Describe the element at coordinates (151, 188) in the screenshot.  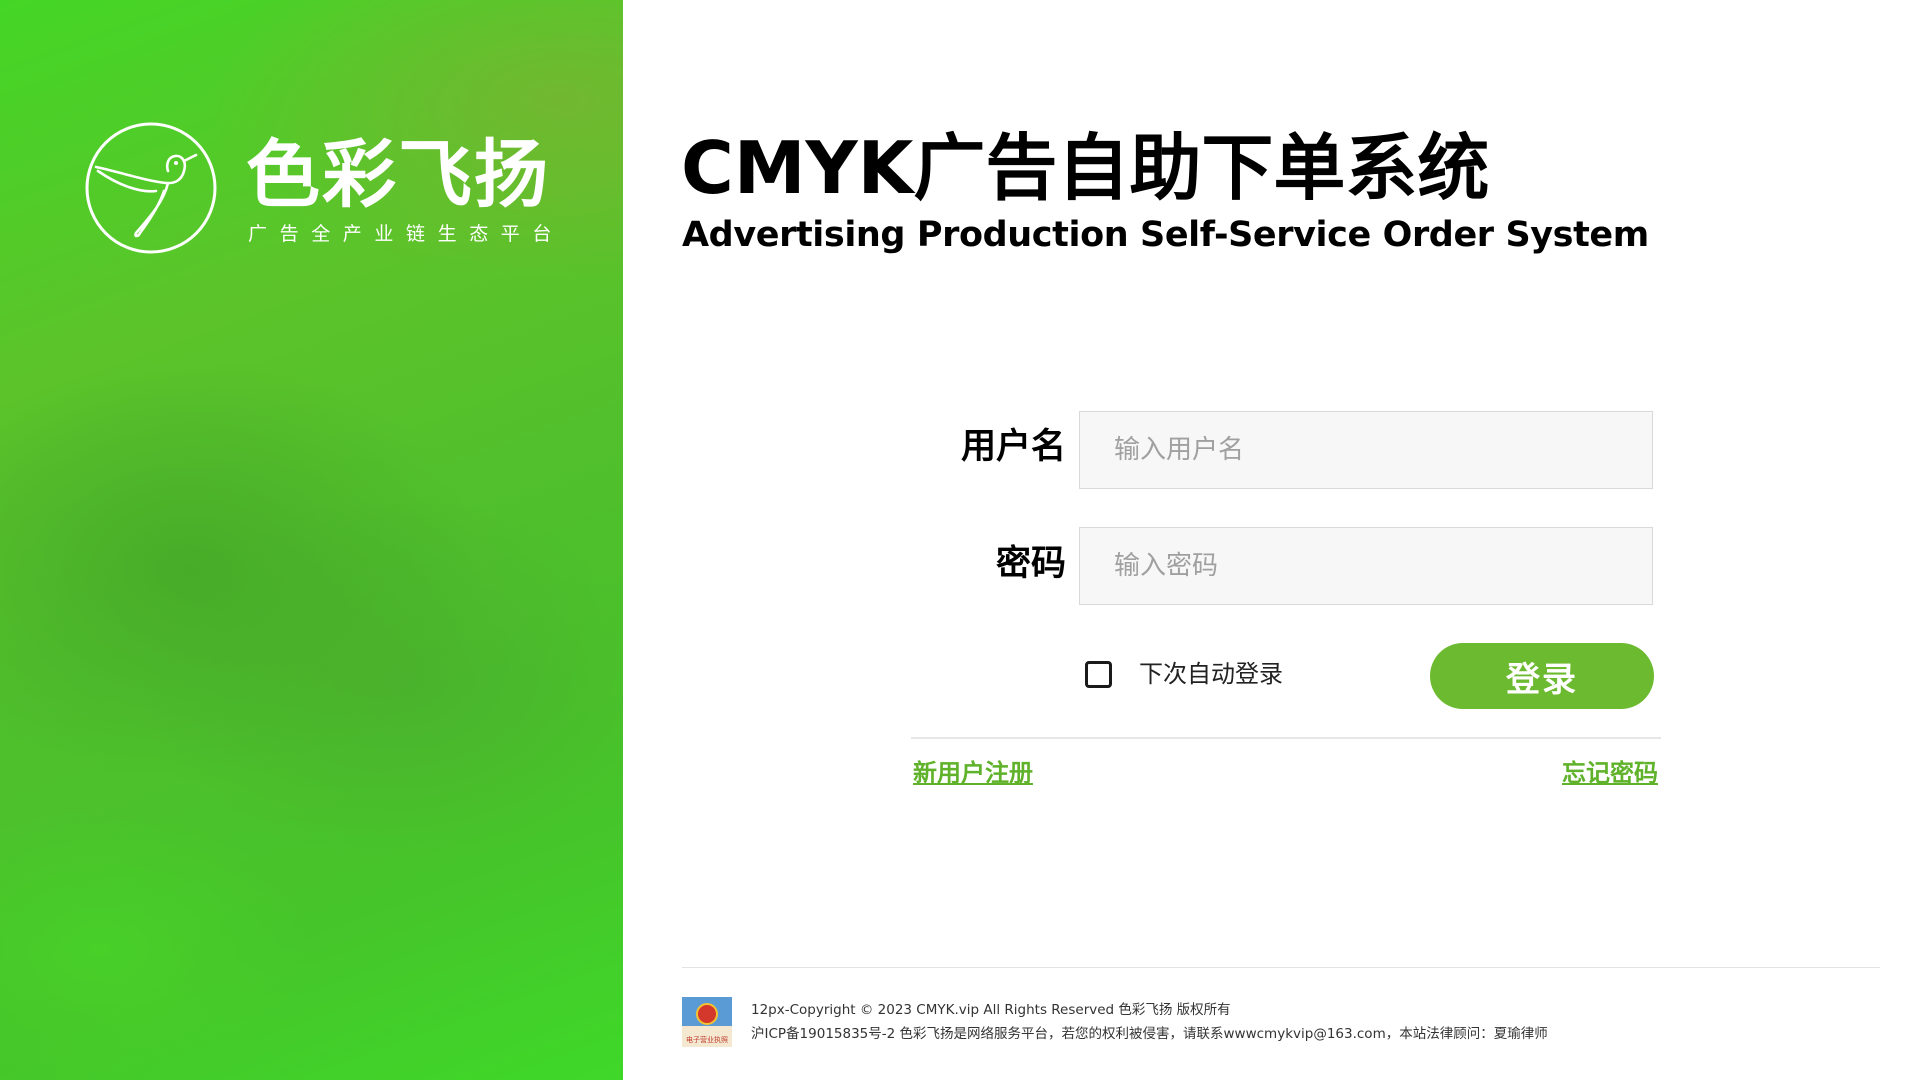
I see `hummingbird-icon` at that location.